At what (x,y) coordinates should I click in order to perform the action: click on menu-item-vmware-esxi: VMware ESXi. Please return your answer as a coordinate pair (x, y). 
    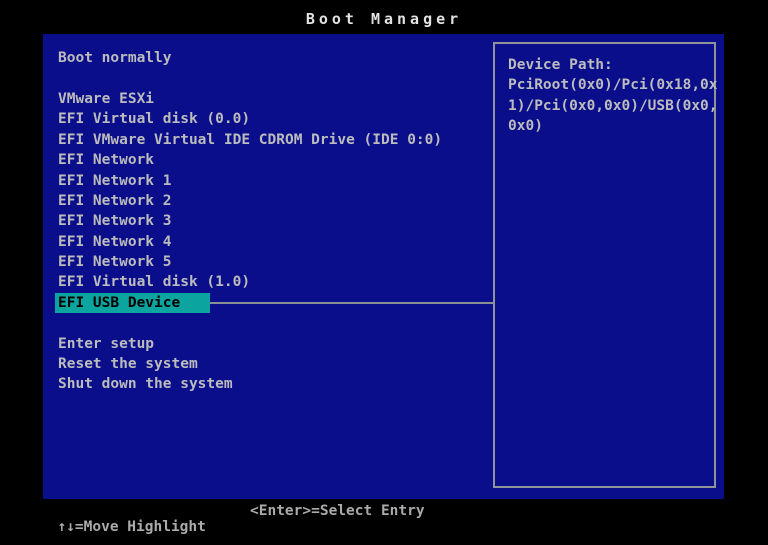
    Looking at the image, I should click on (274, 99).